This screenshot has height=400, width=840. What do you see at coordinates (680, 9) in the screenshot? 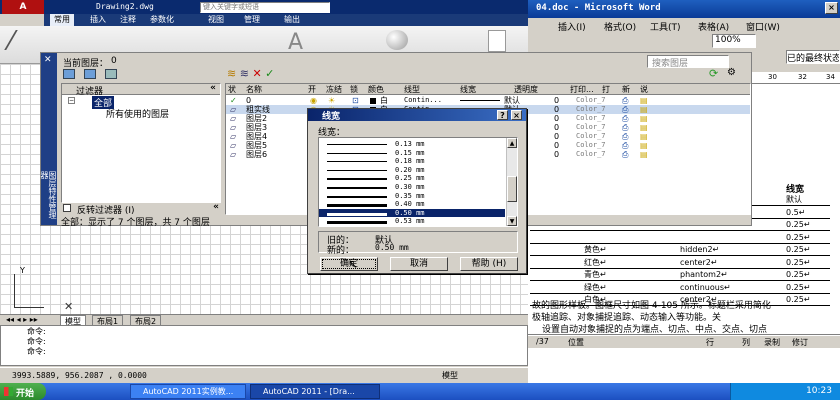
I see `word-title-bar: 04.doc - Microsoft Word ×` at bounding box center [680, 9].